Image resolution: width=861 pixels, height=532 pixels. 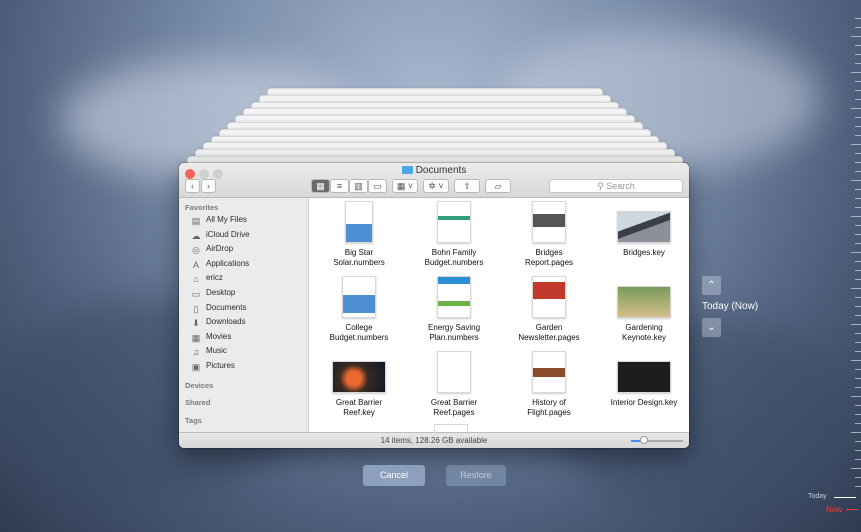 I want to click on file-item: Interior Design.key, so click(x=644, y=379).